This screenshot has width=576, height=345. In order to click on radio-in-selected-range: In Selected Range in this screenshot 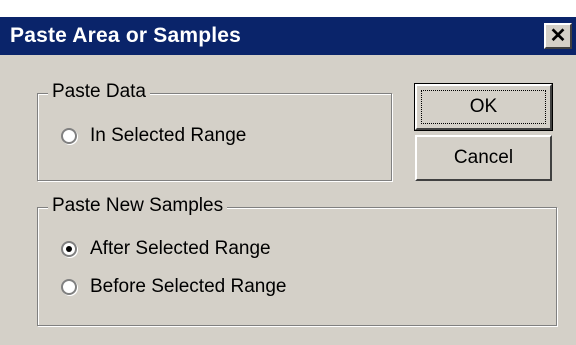, I will do `click(153, 136)`.